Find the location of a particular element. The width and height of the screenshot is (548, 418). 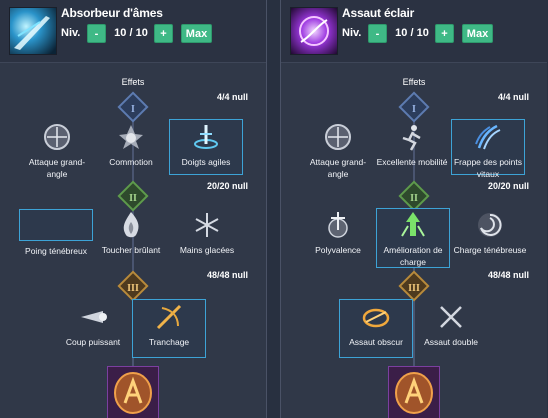

skill-title: Absorbeur d'âmes is located at coordinates (112, 13).